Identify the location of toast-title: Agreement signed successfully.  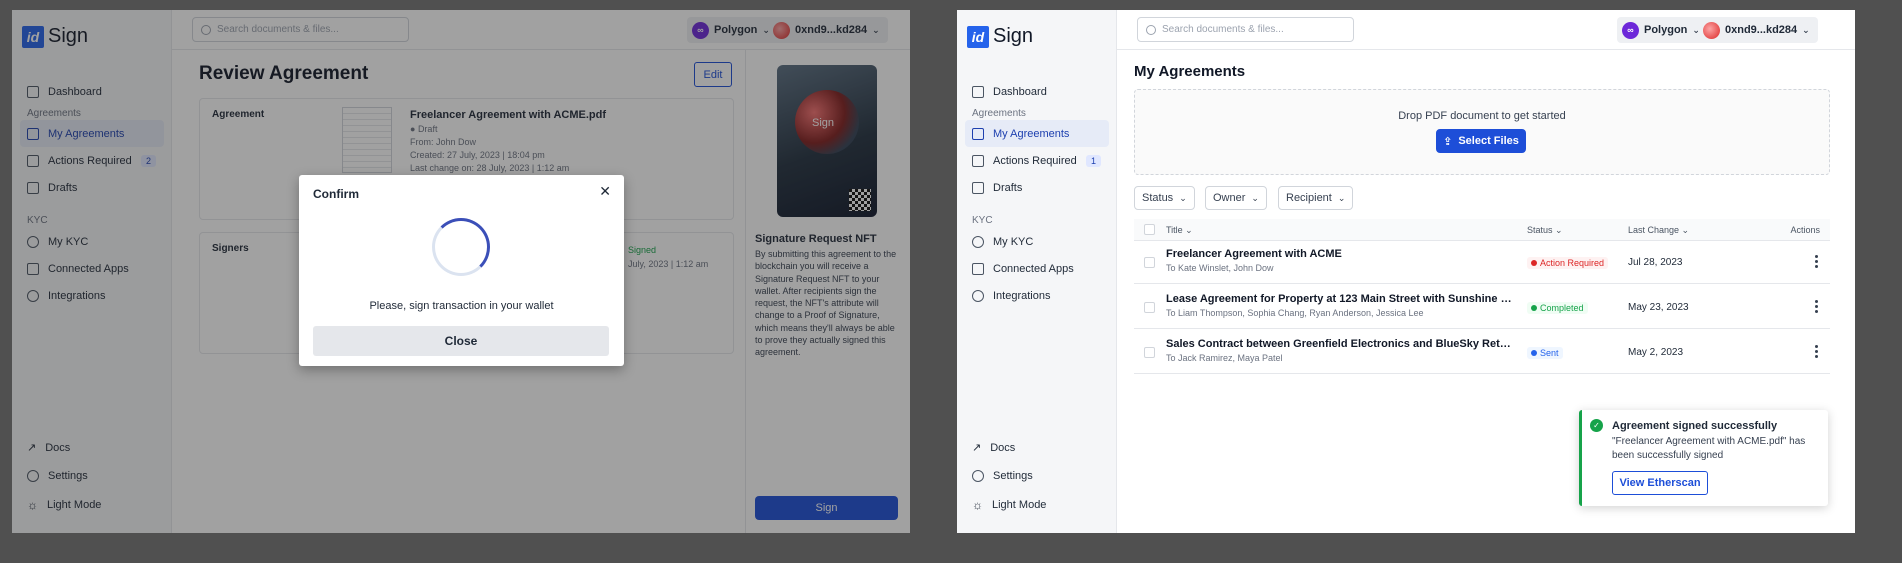
(1695, 426).